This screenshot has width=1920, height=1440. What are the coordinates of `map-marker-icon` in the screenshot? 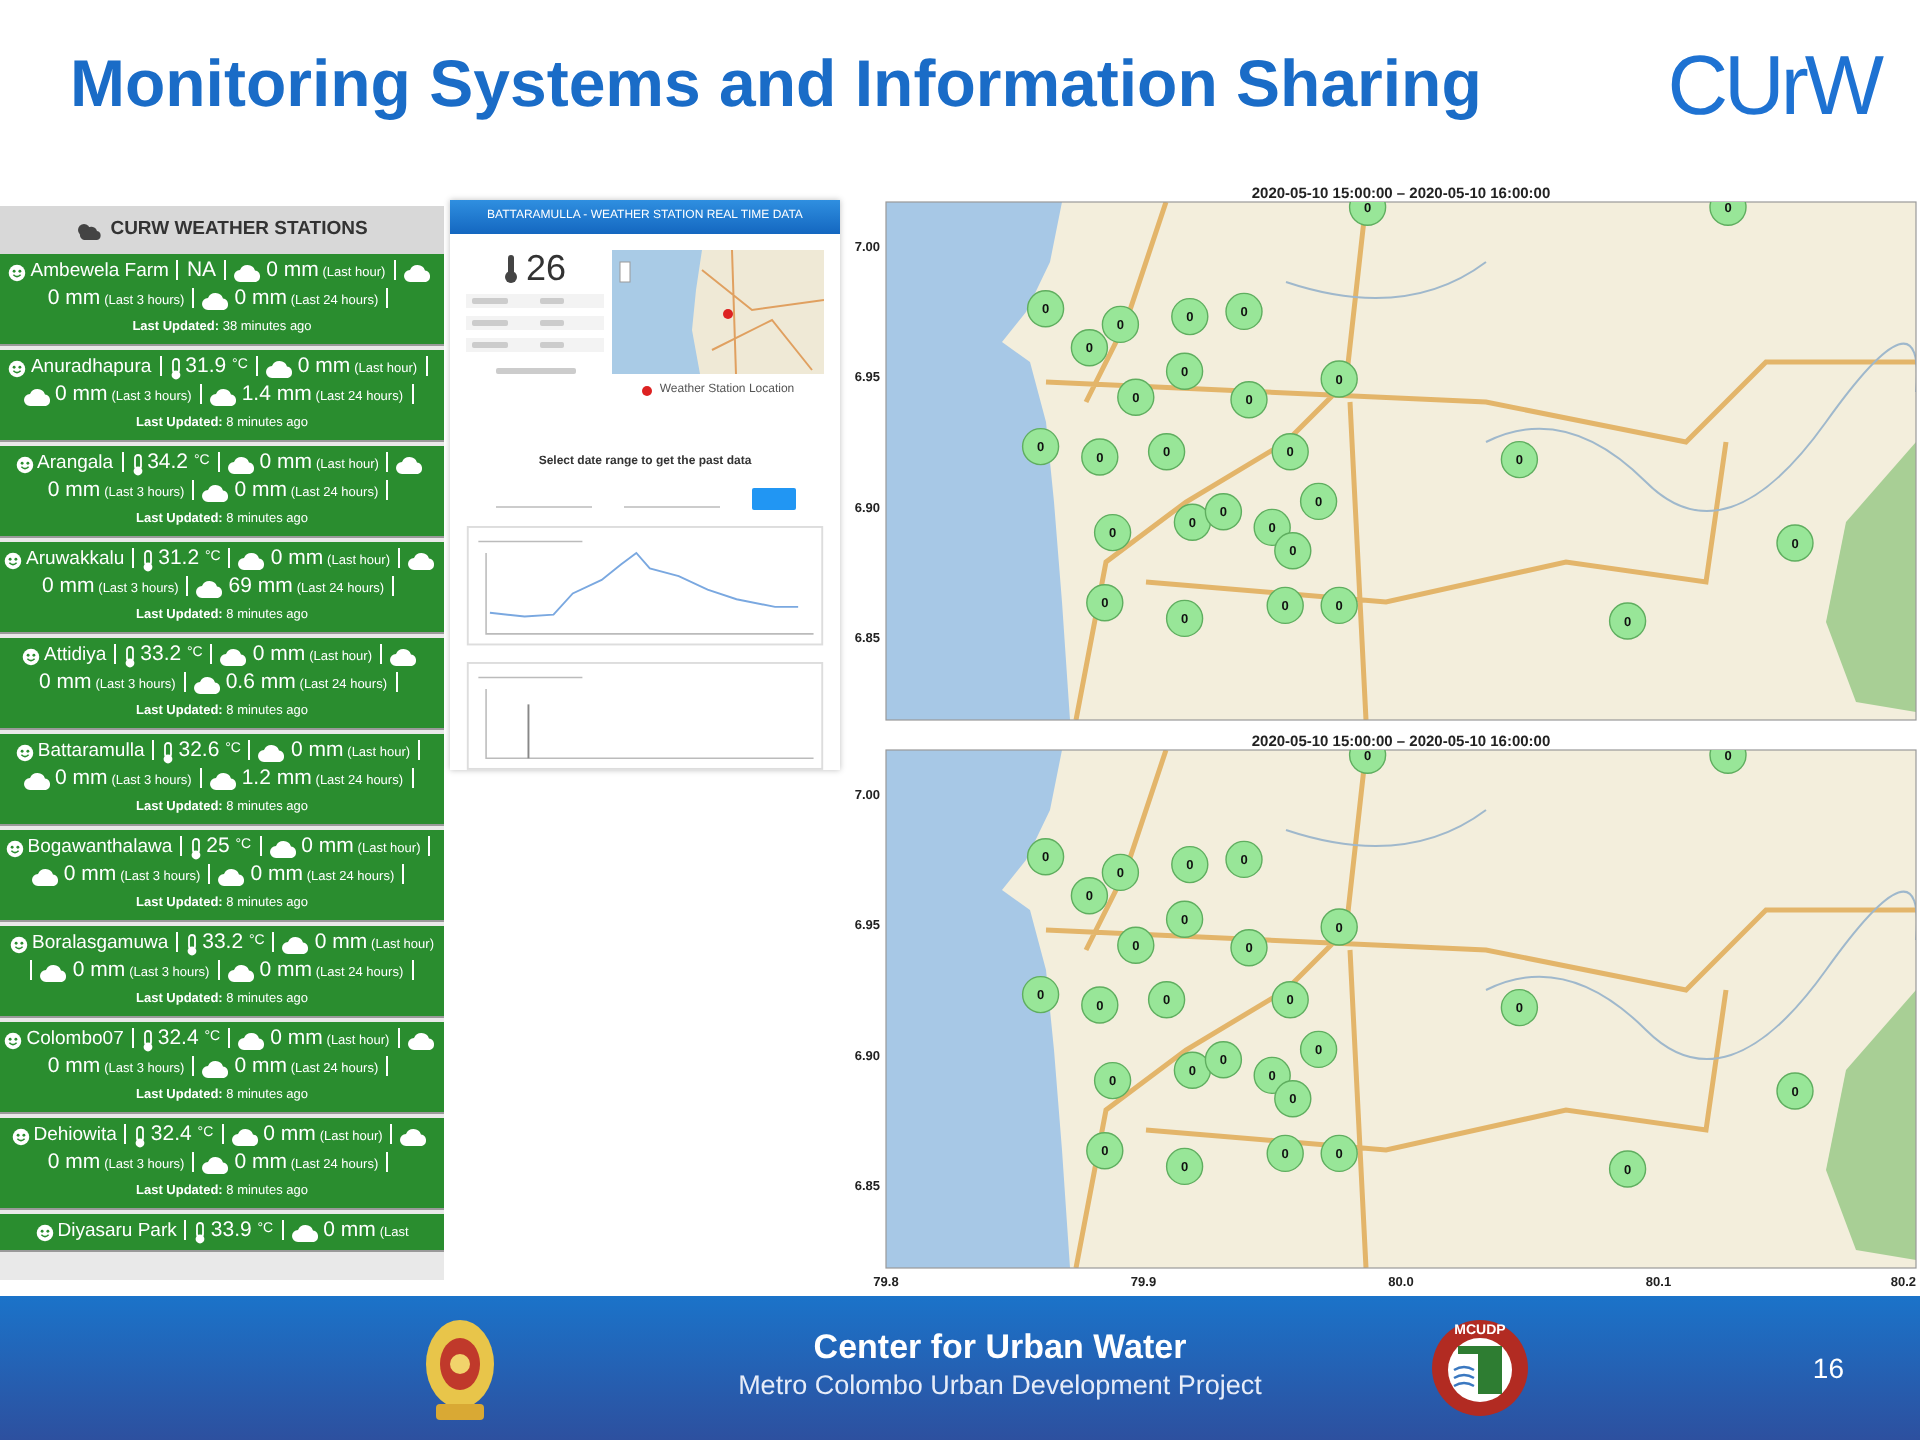 It's located at (646, 391).